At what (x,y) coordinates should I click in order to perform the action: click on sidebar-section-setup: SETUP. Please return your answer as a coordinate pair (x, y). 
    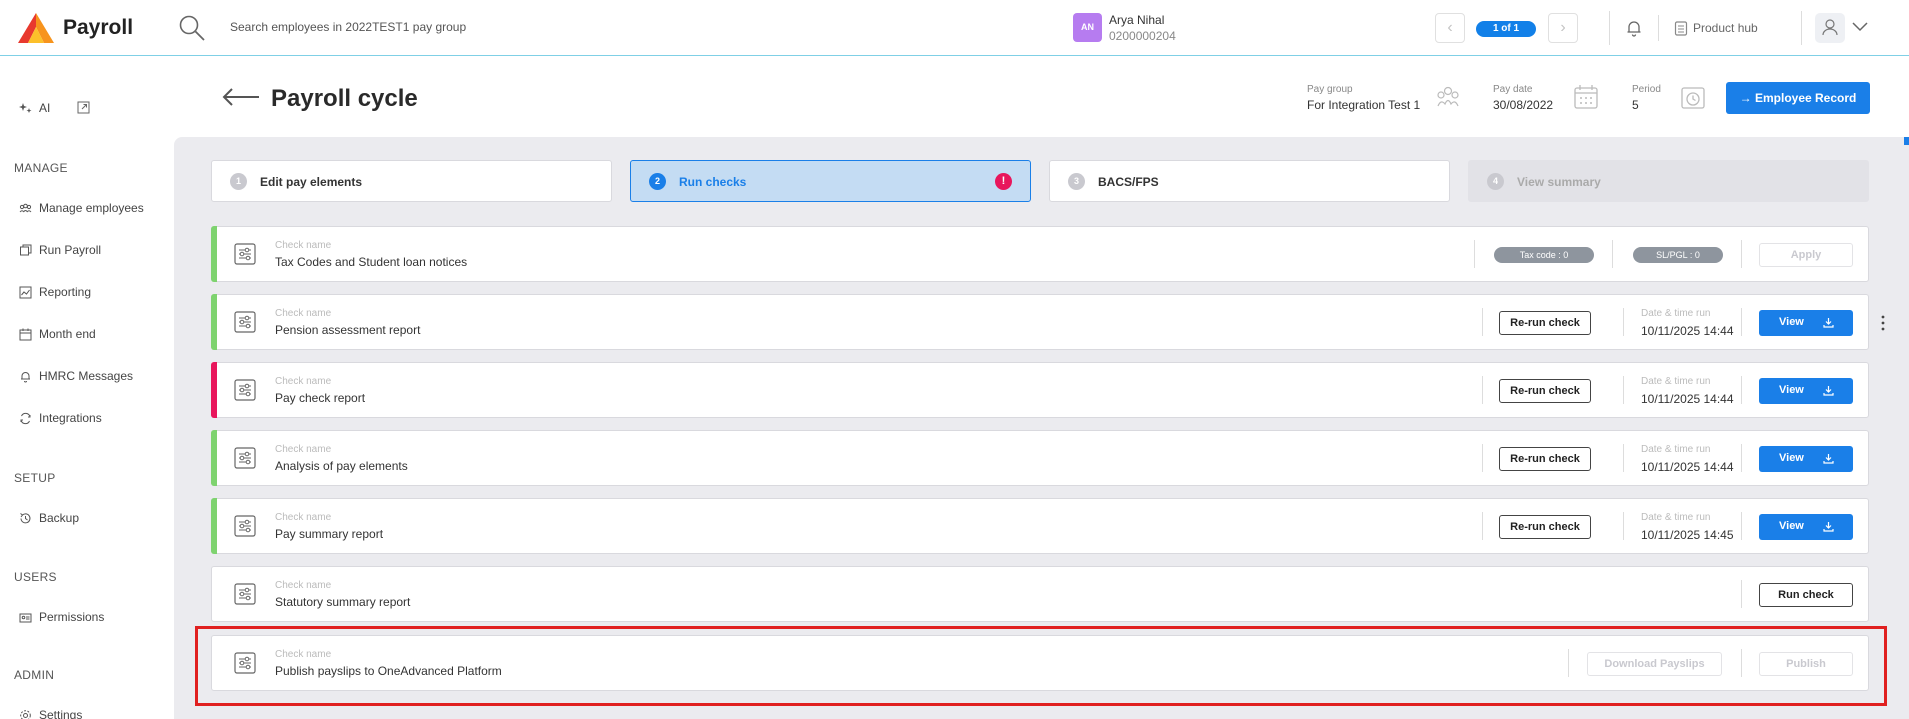
    Looking at the image, I should click on (35, 478).